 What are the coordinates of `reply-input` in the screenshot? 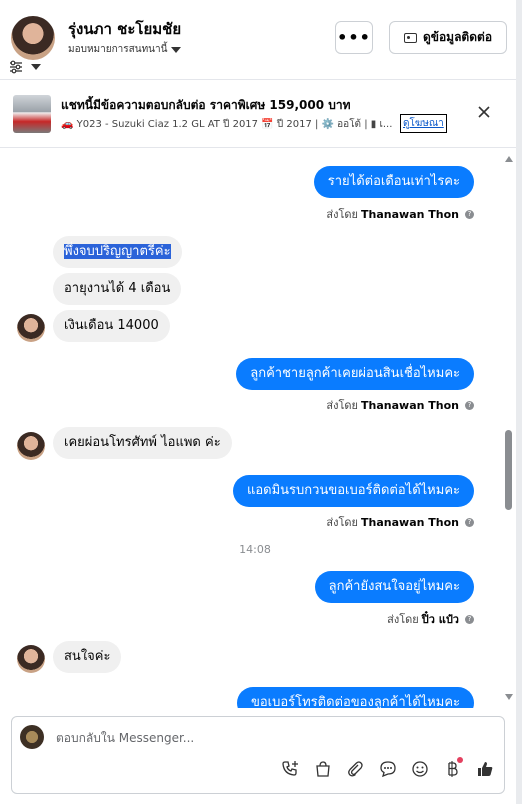 It's located at (266, 738).